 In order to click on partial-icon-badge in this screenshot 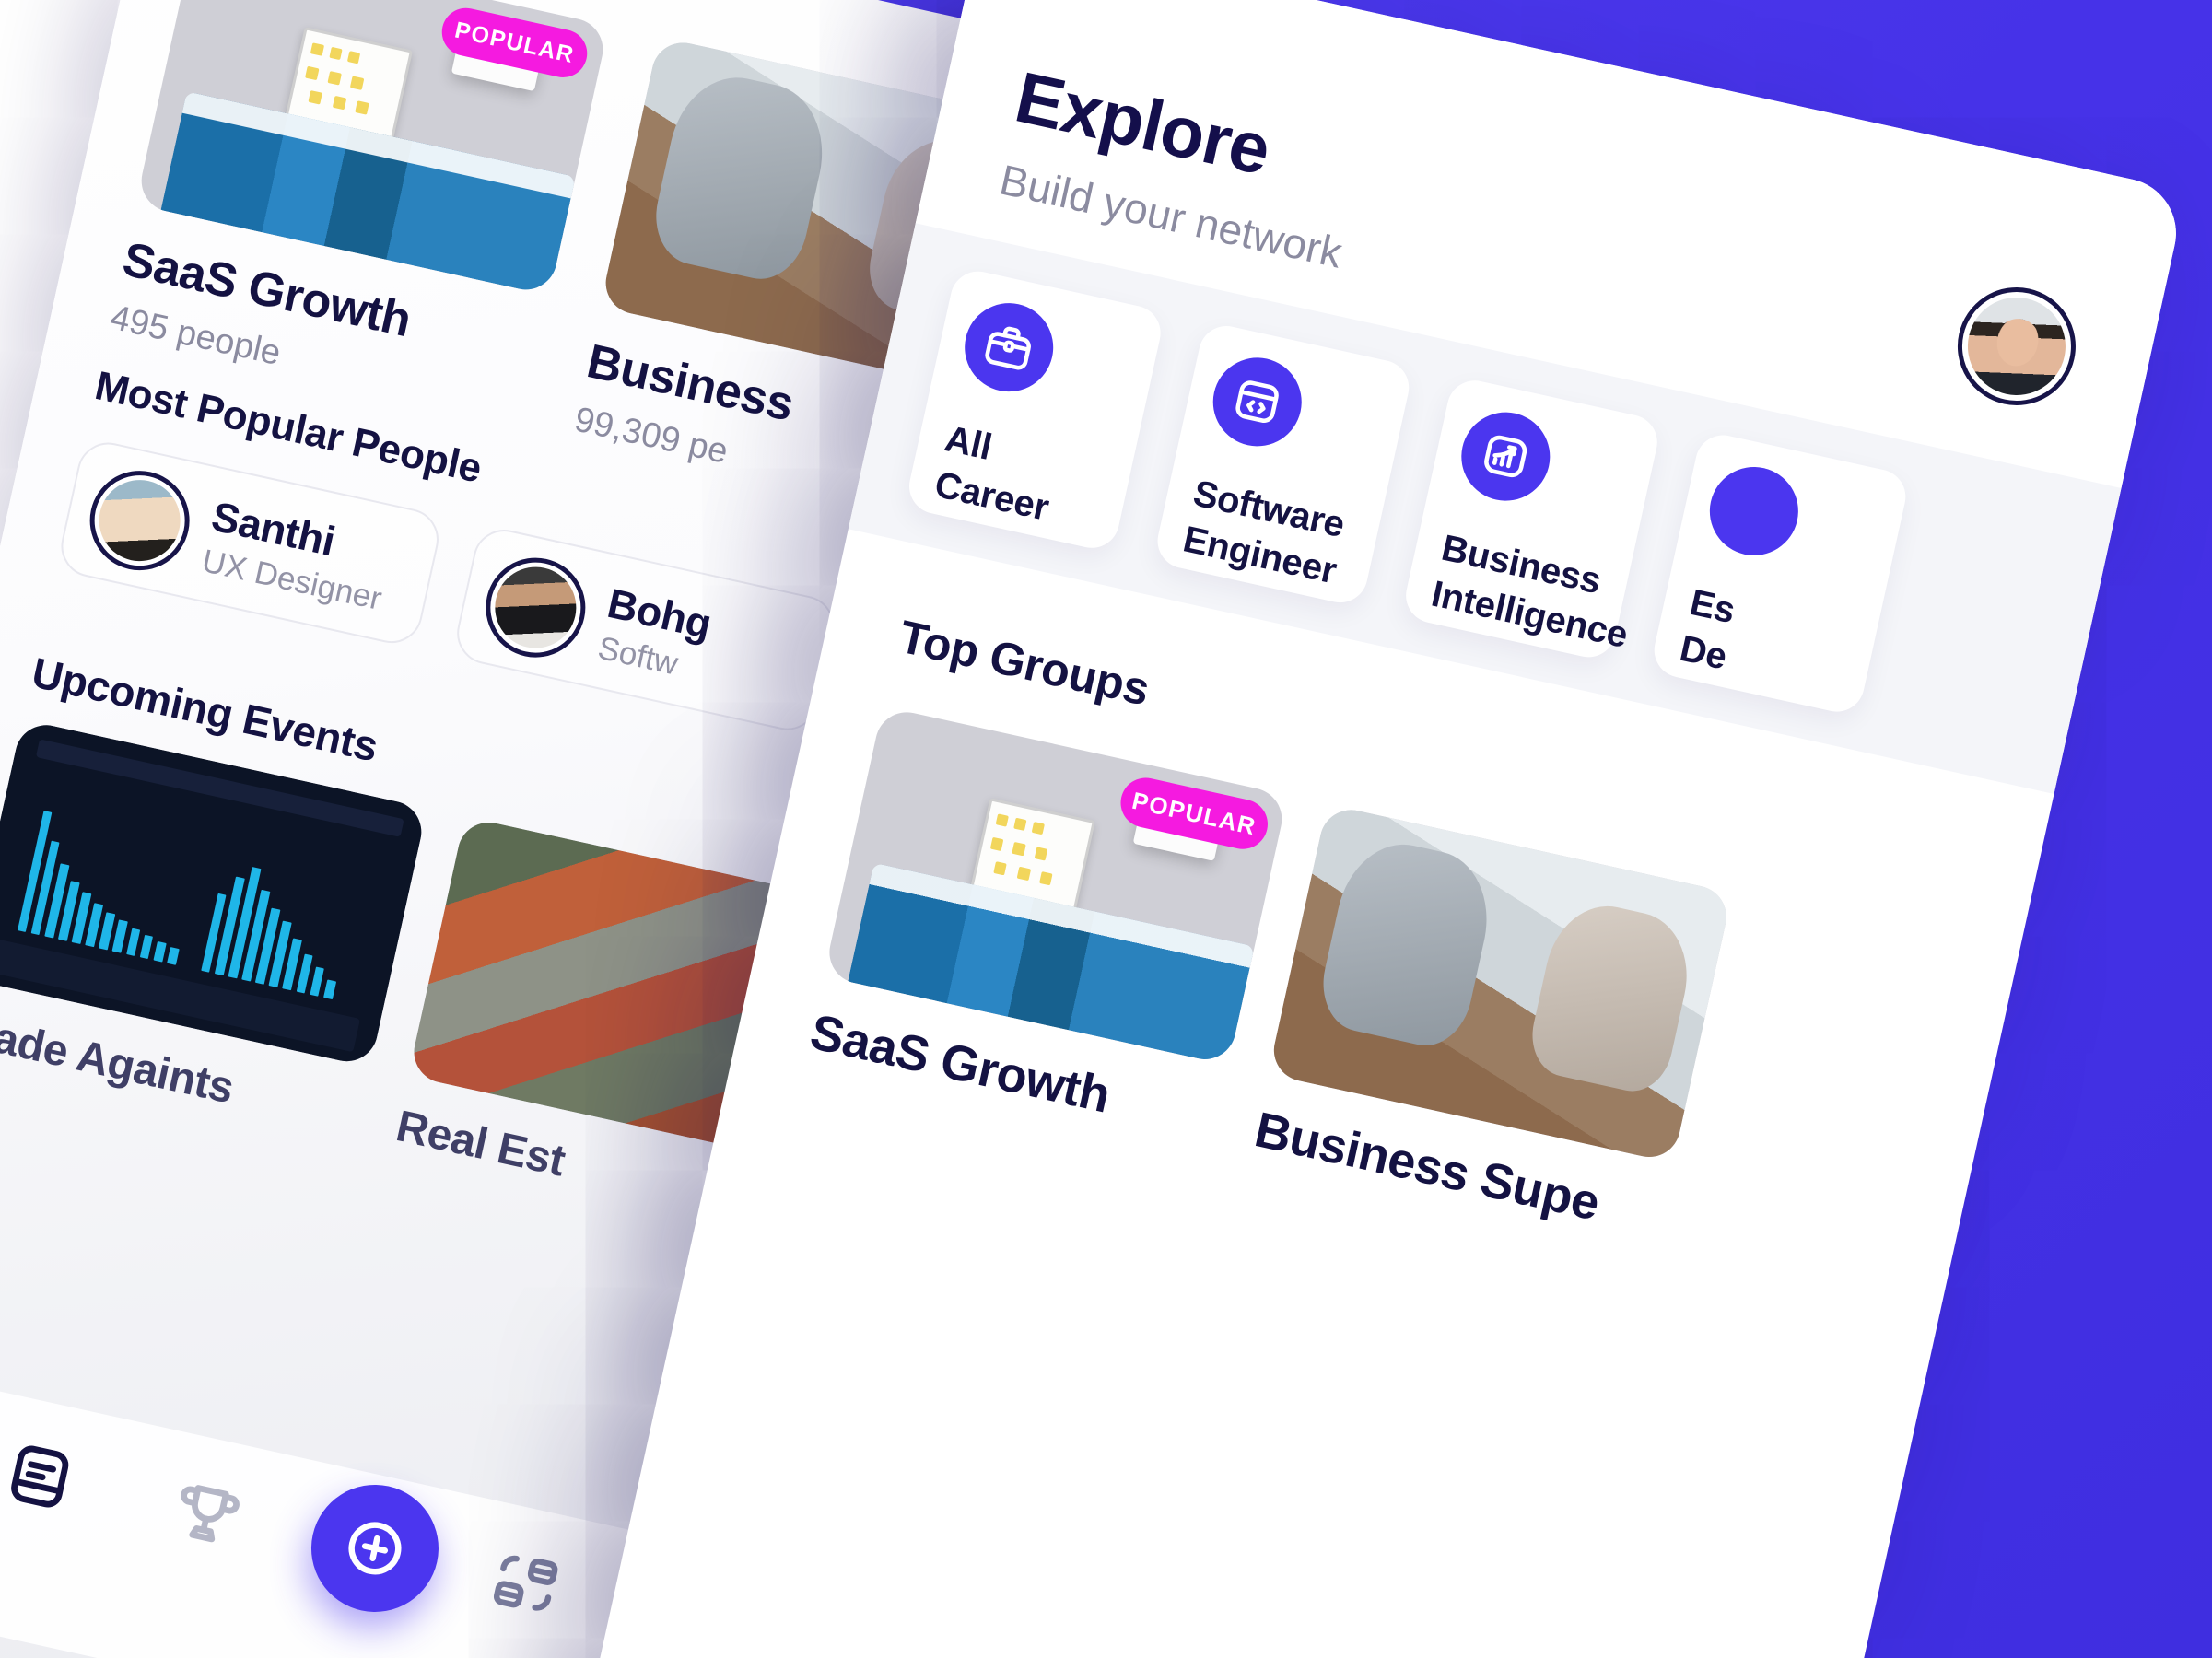, I will do `click(1754, 511)`.